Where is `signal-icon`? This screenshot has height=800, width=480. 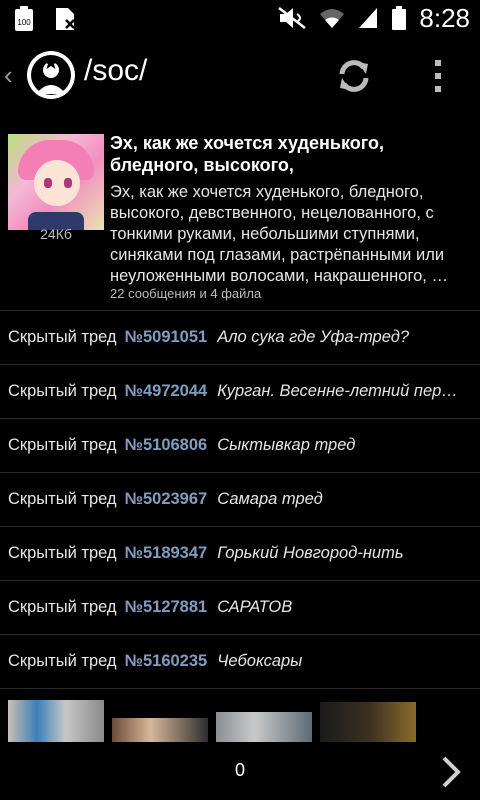 signal-icon is located at coordinates (368, 18).